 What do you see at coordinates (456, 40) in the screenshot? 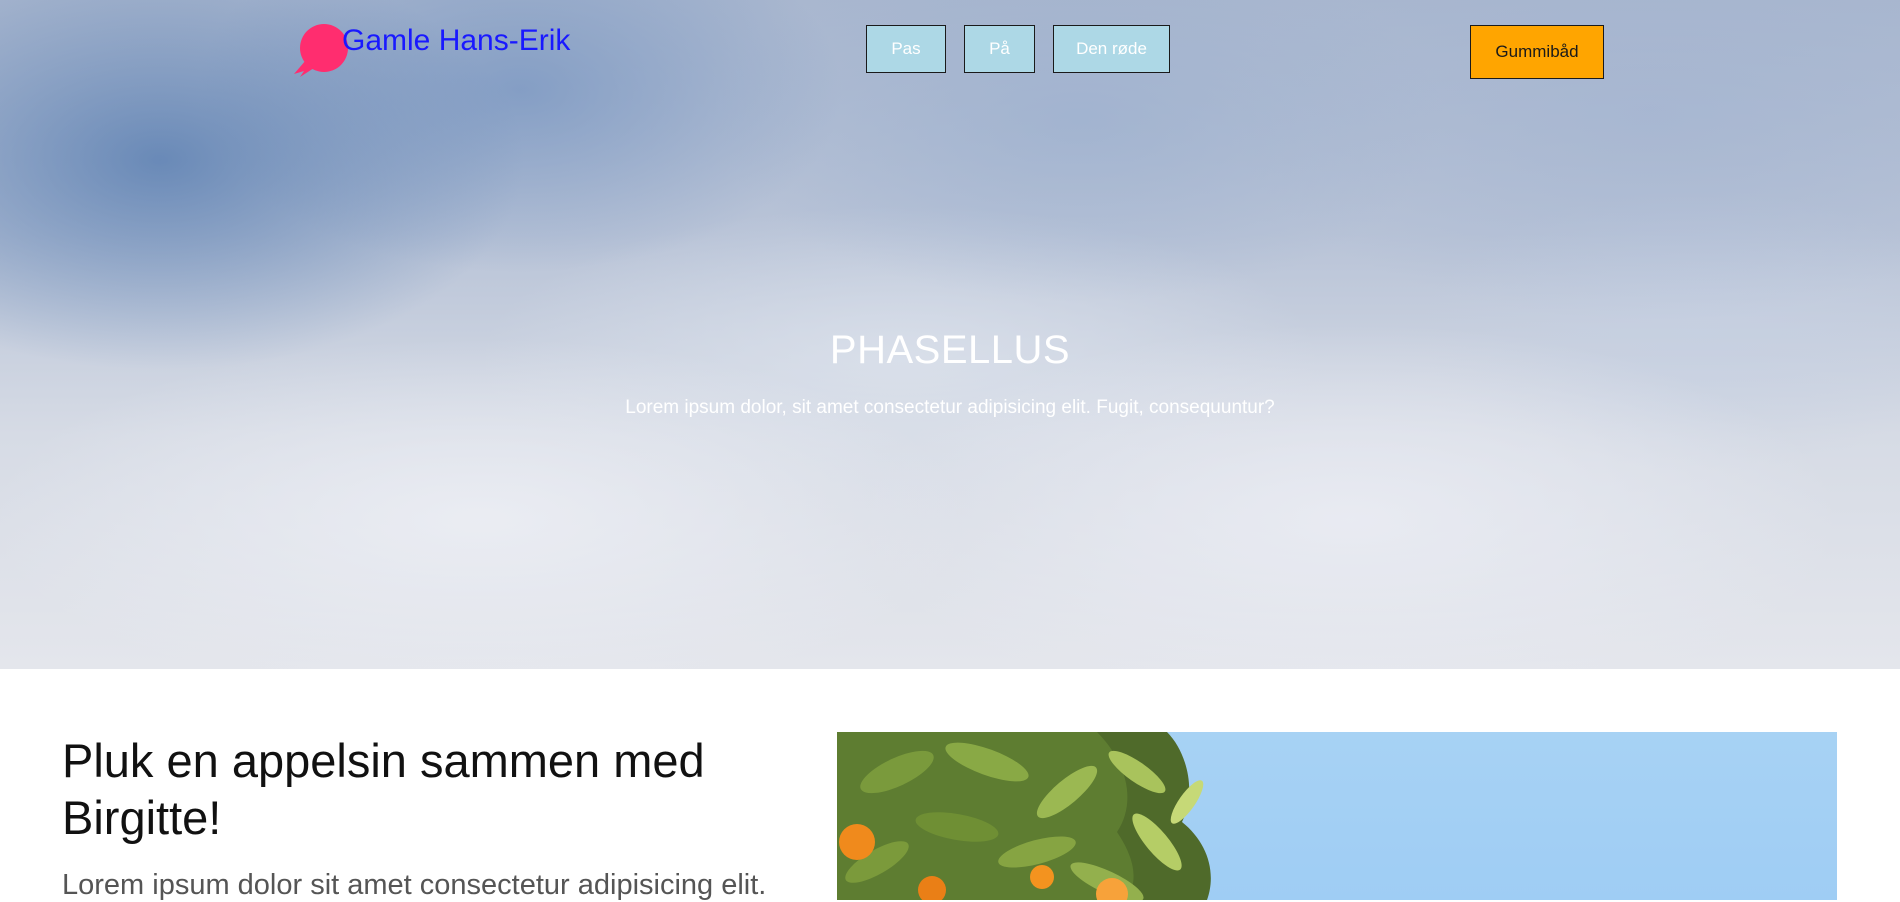
I see `logo-text: Gamle Hans-Erik` at bounding box center [456, 40].